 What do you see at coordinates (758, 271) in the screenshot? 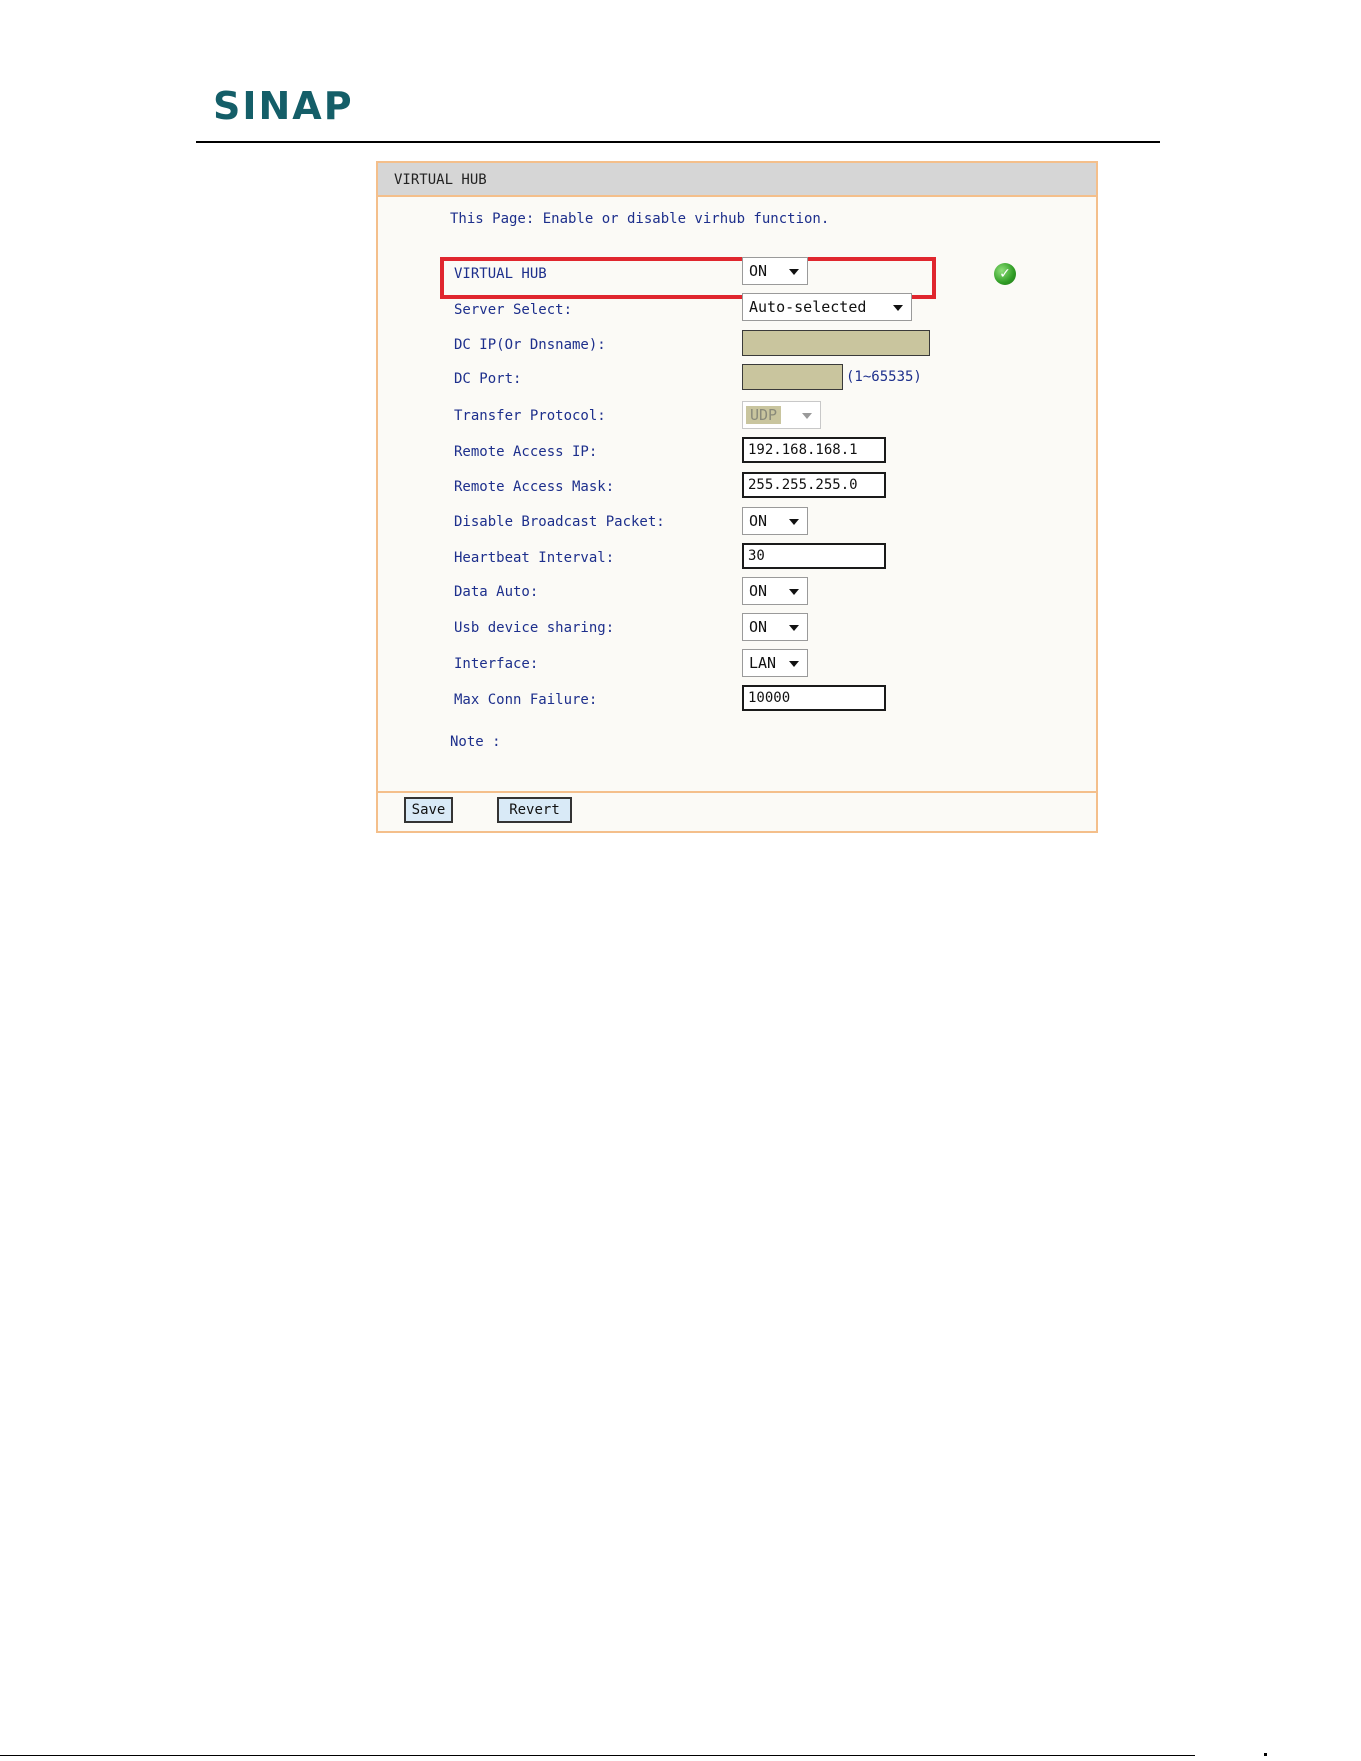
I see `virtual-hub-value: ON` at bounding box center [758, 271].